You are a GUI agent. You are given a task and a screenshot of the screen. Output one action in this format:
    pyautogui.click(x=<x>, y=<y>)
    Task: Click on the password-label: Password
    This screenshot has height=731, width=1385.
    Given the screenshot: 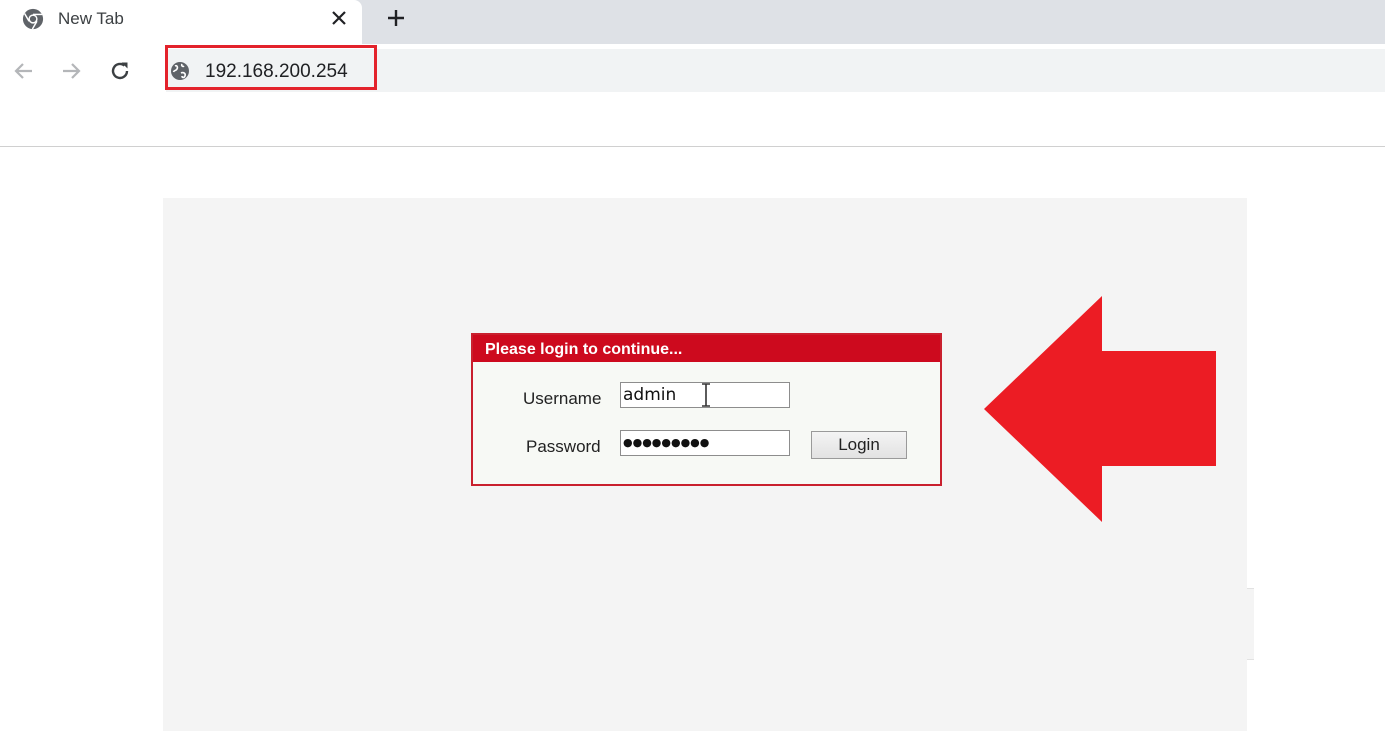 What is the action you would take?
    pyautogui.click(x=563, y=446)
    